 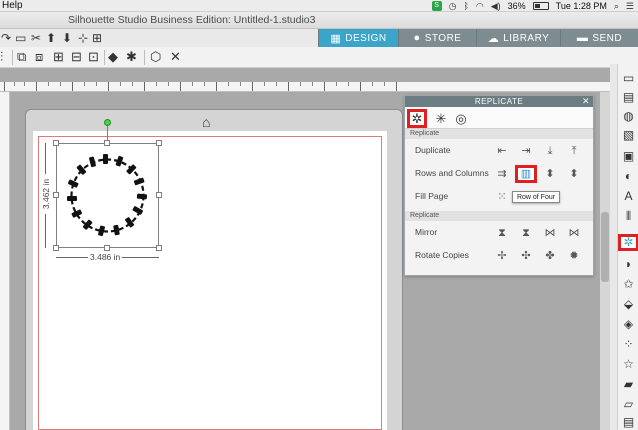 I want to click on transform-icon: ▰, so click(x=628, y=384).